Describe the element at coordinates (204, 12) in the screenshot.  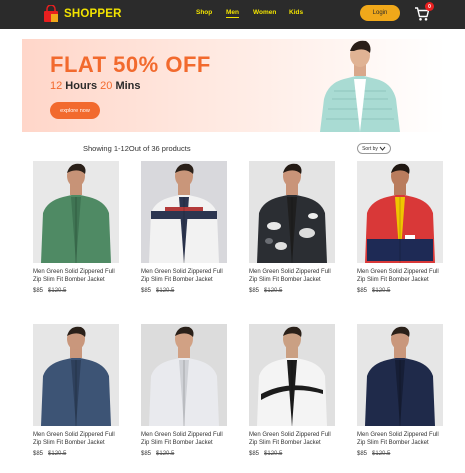
I see `nav-link-shop: Shop` at that location.